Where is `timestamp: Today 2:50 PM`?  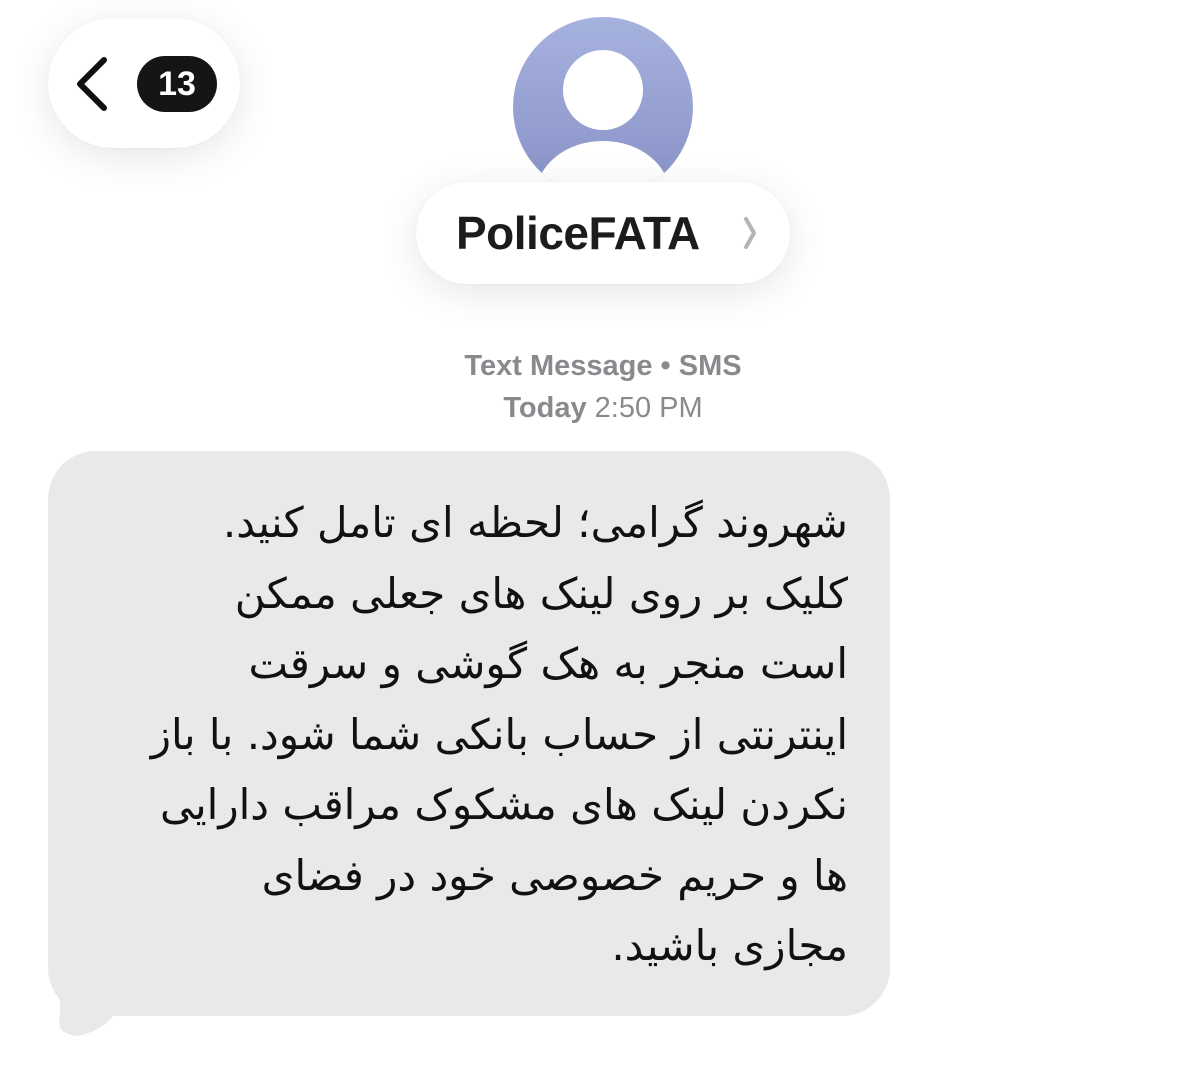
timestamp: Today 2:50 PM is located at coordinates (603, 408).